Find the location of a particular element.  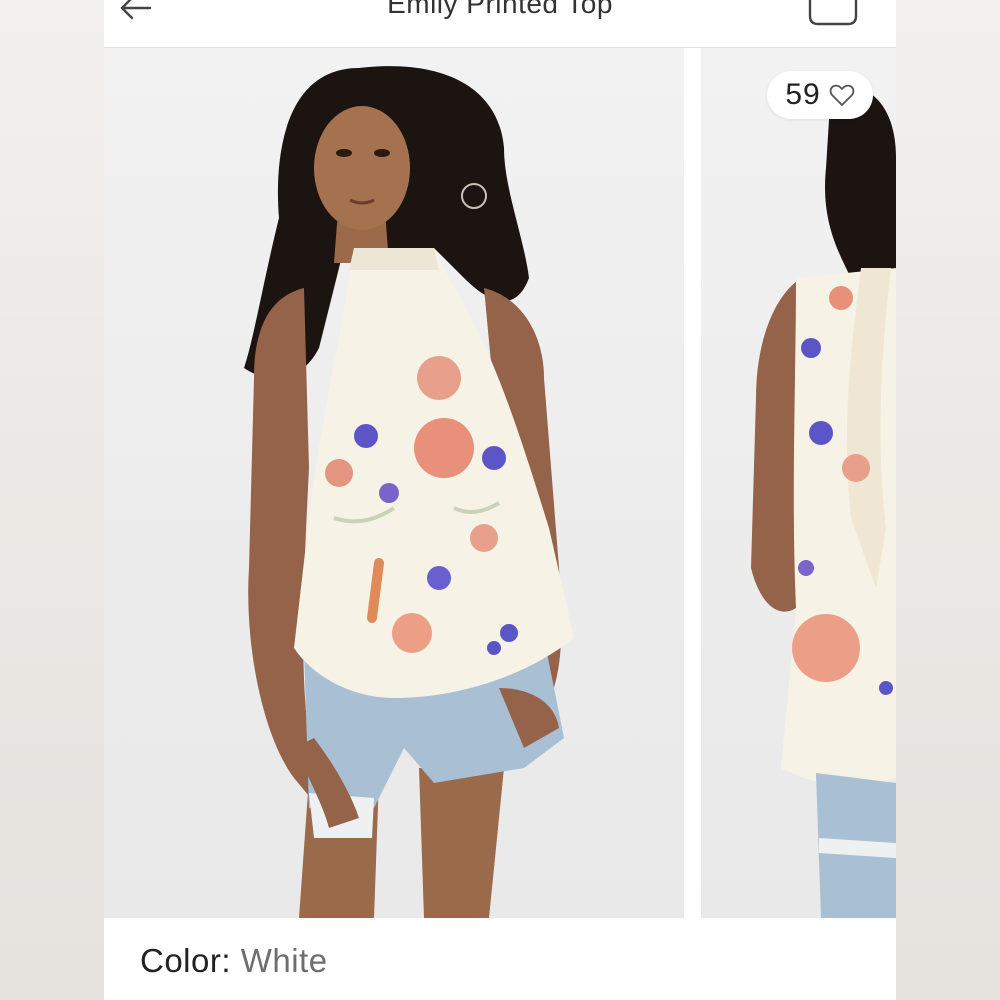

blurred-right-margin is located at coordinates (948, 500).